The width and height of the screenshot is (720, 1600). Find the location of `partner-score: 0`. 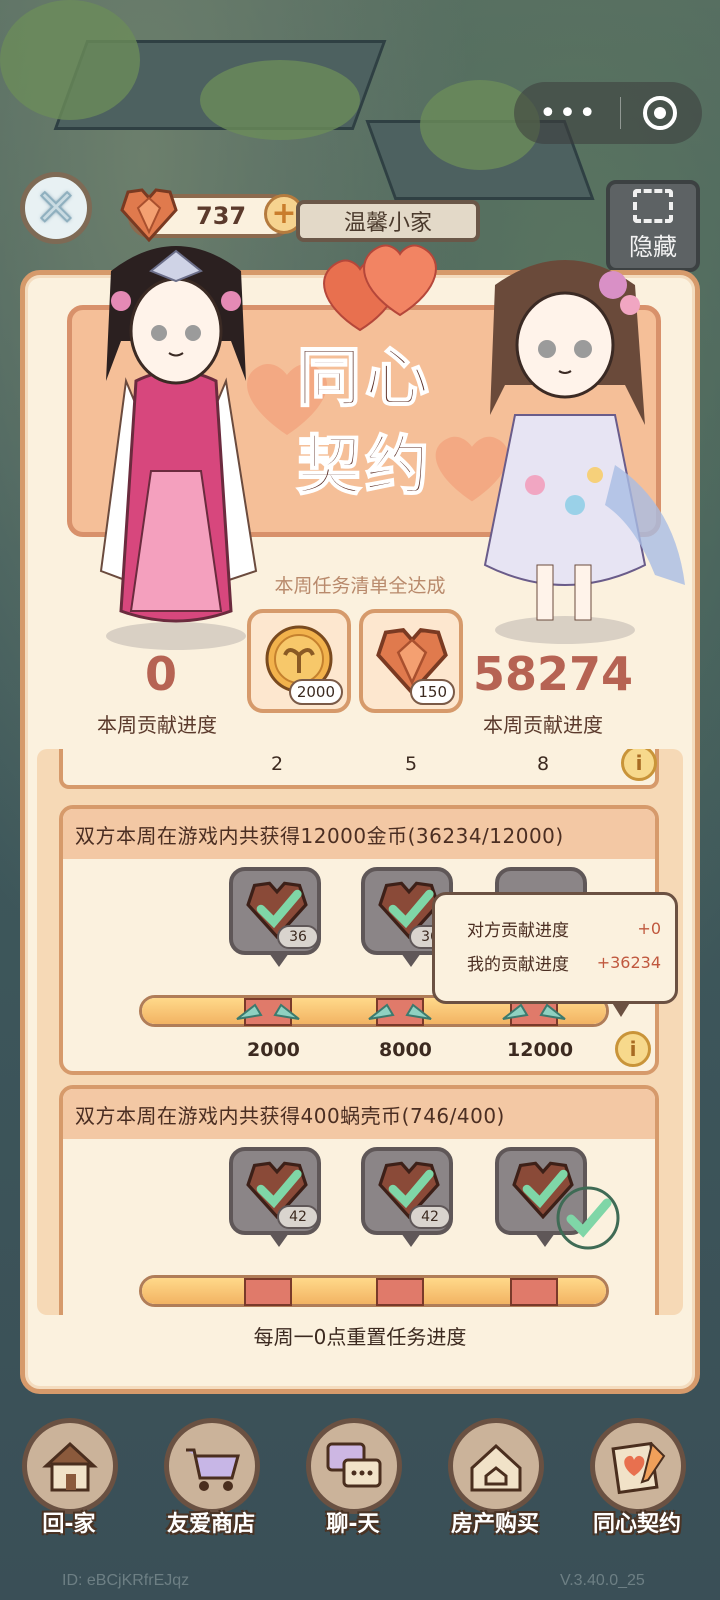

partner-score: 0 is located at coordinates (161, 674).